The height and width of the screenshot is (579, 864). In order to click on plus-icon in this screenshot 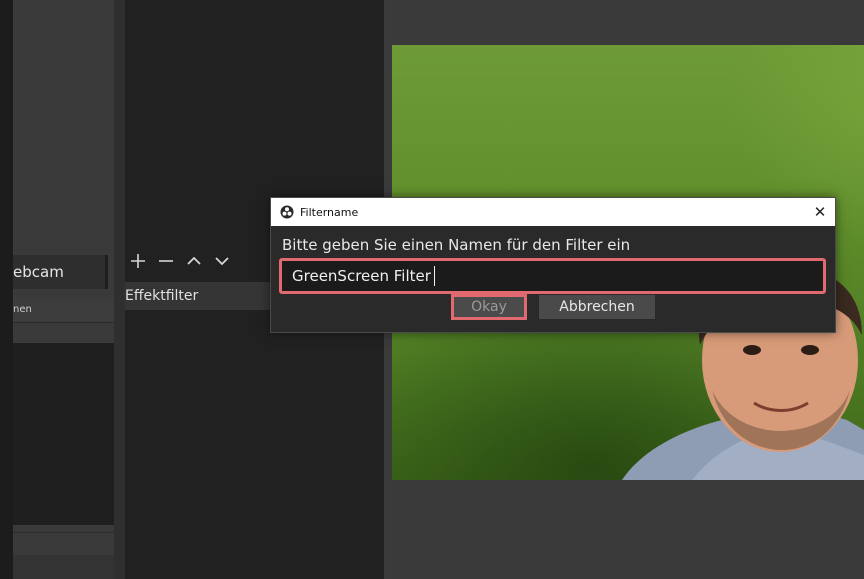, I will do `click(138, 261)`.